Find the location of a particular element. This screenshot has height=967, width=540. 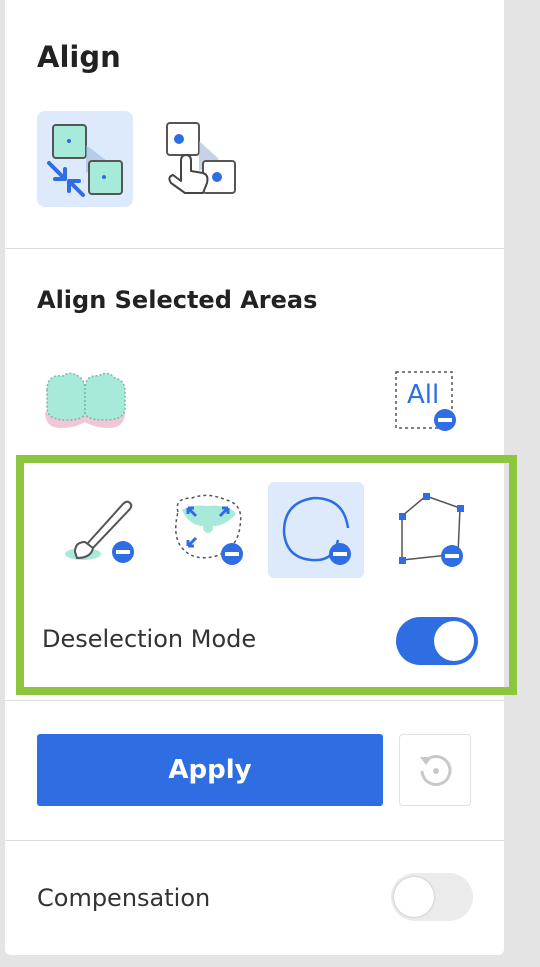

polygon-deselect-button is located at coordinates (432, 530).